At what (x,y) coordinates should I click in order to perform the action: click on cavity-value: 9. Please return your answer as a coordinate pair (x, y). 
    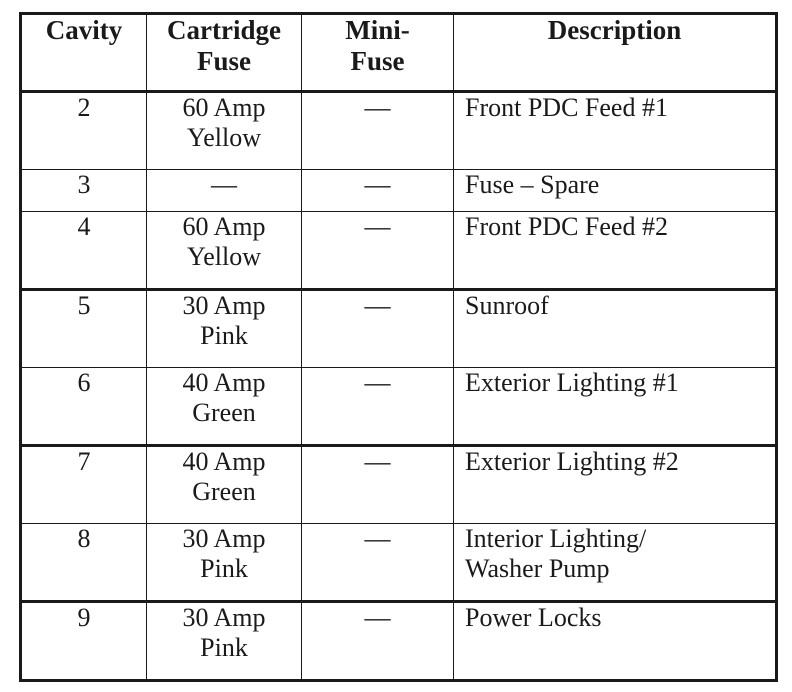
    Looking at the image, I should click on (84, 617).